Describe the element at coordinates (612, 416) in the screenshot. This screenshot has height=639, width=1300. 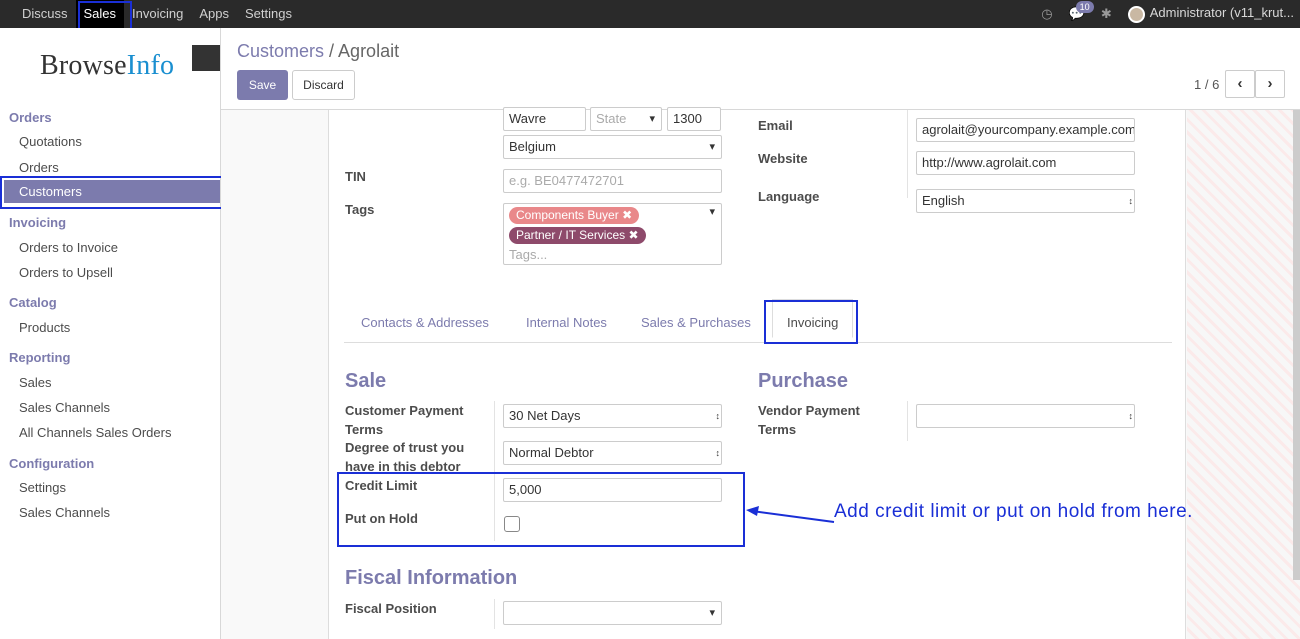
I see `payment-terms-select: 30 Net Days` at that location.